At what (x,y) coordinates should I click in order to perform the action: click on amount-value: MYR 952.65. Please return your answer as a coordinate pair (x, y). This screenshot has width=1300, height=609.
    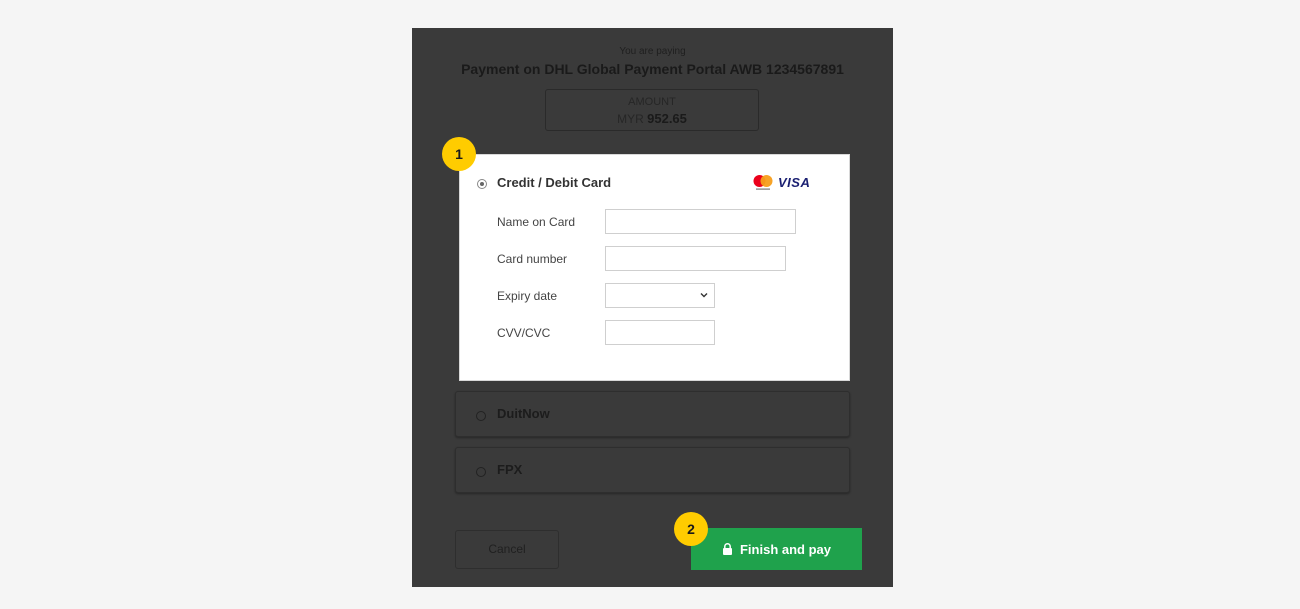
    Looking at the image, I should click on (652, 118).